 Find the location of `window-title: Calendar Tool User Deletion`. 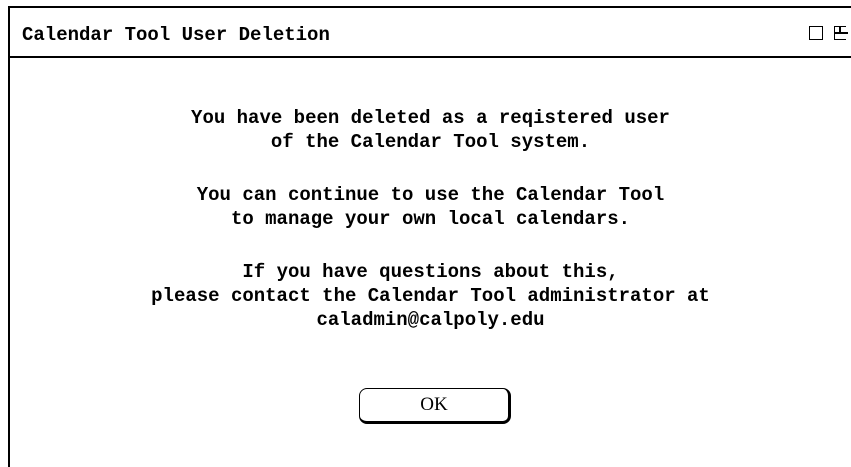

window-title: Calendar Tool User Deletion is located at coordinates (176, 35).